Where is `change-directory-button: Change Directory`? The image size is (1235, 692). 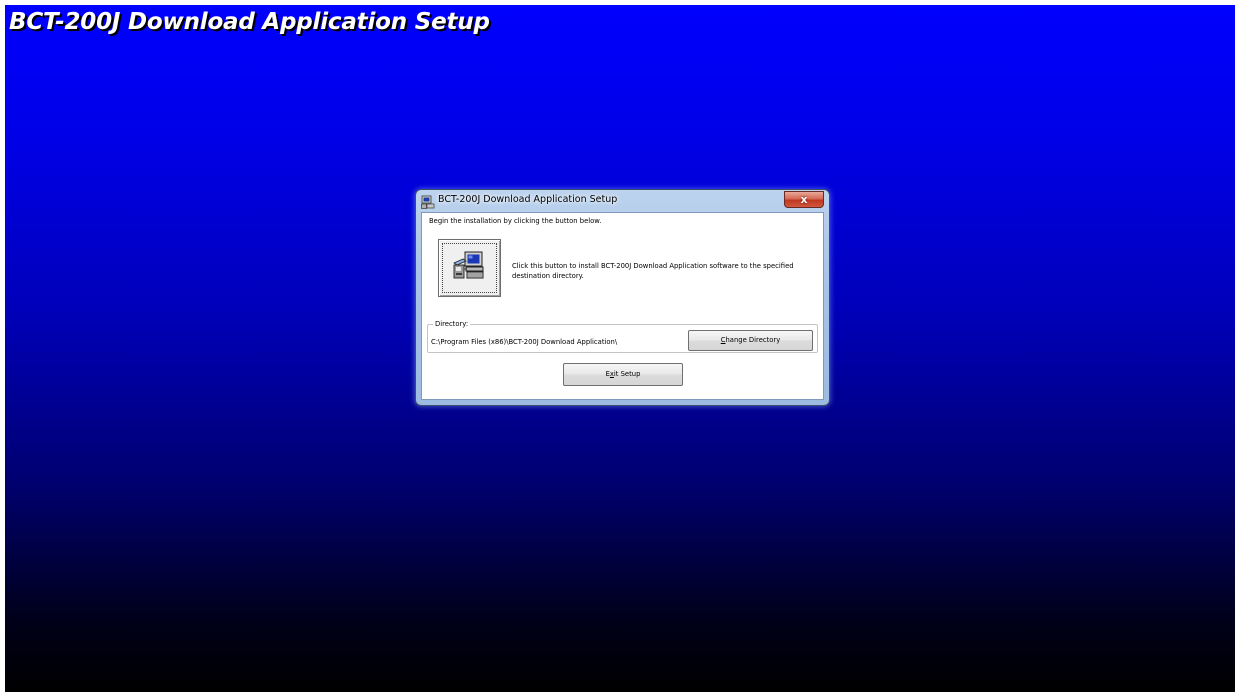
change-directory-button: Change Directory is located at coordinates (750, 340).